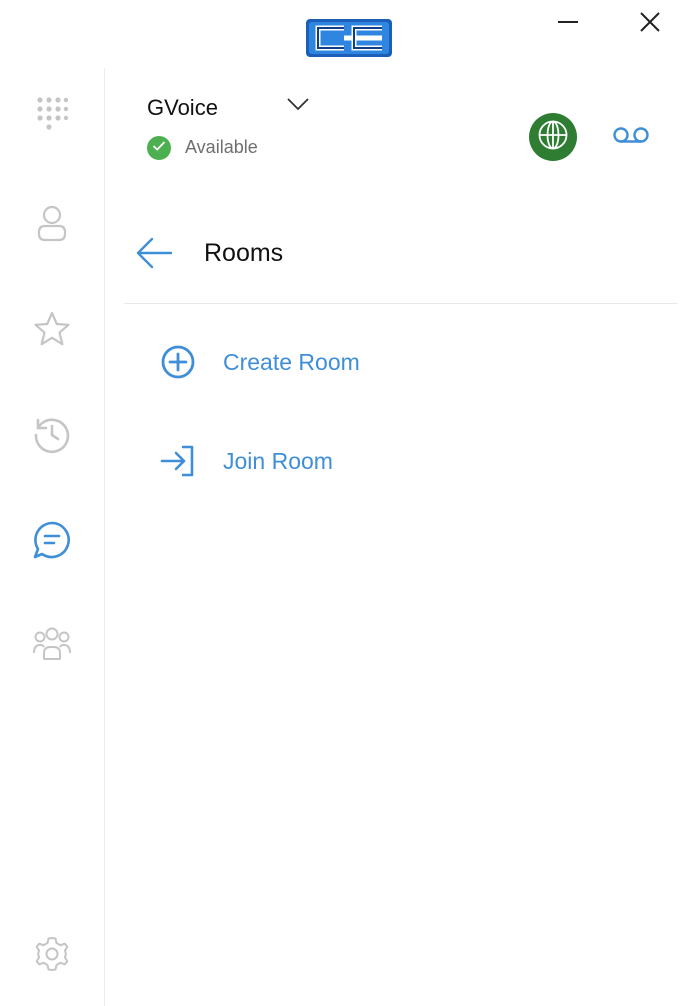  I want to click on history-icon, so click(52, 436).